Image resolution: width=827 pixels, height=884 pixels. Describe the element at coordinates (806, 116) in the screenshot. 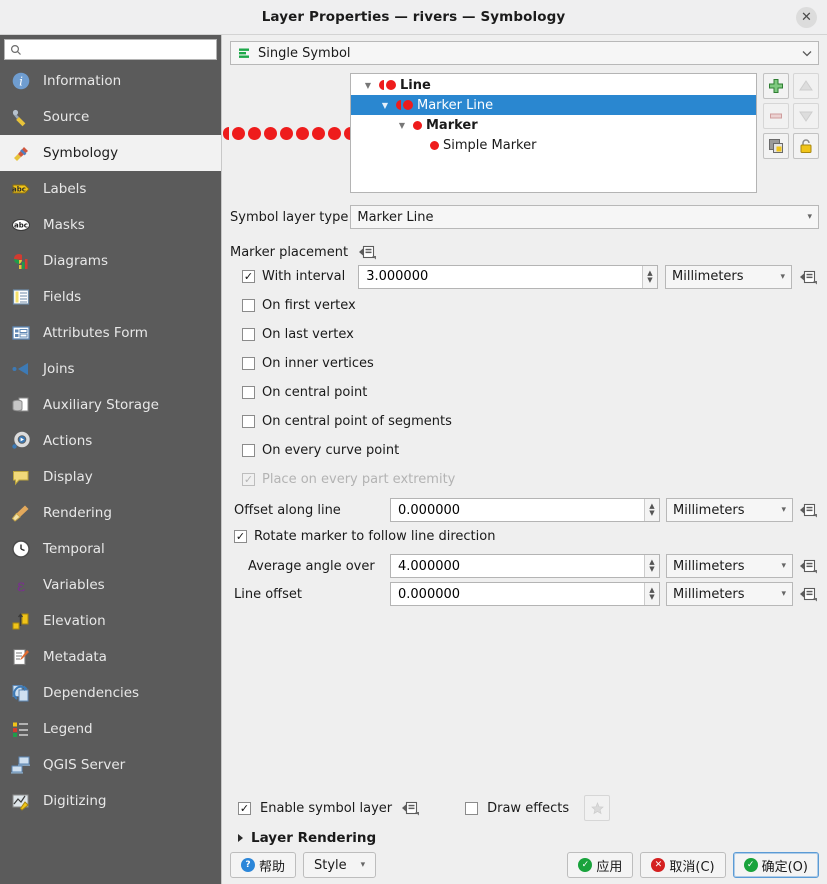

I see `move-down-button` at that location.